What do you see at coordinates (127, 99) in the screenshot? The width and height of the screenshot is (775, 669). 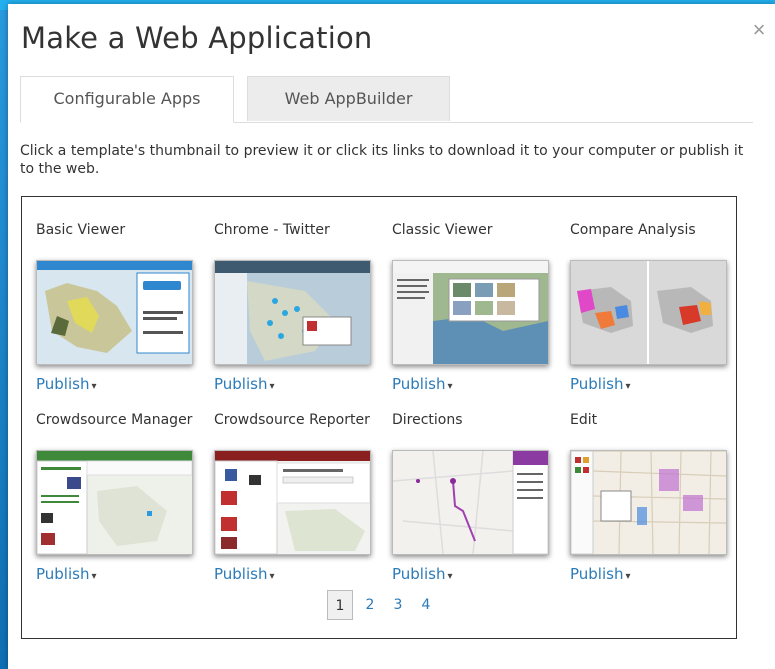 I see `tab-configurable-apps: Configurable Apps` at bounding box center [127, 99].